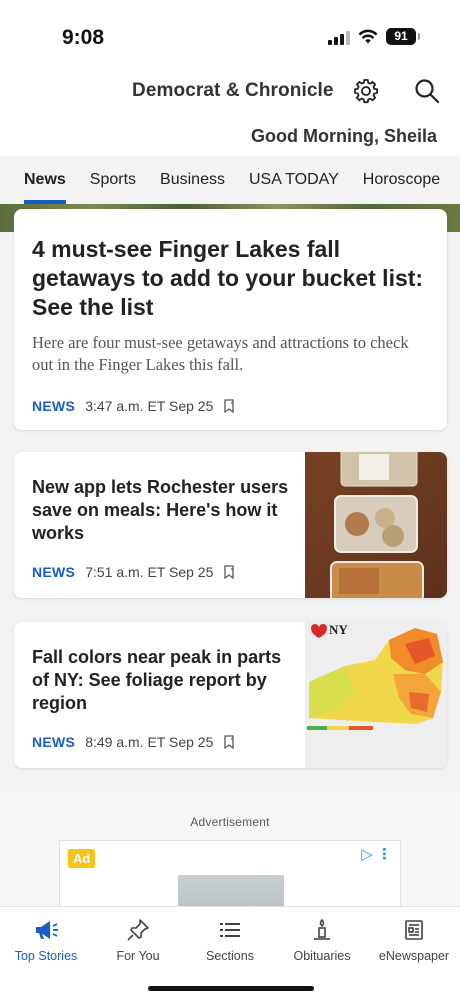 The height and width of the screenshot is (1000, 460). What do you see at coordinates (230, 930) in the screenshot?
I see `list-icon` at bounding box center [230, 930].